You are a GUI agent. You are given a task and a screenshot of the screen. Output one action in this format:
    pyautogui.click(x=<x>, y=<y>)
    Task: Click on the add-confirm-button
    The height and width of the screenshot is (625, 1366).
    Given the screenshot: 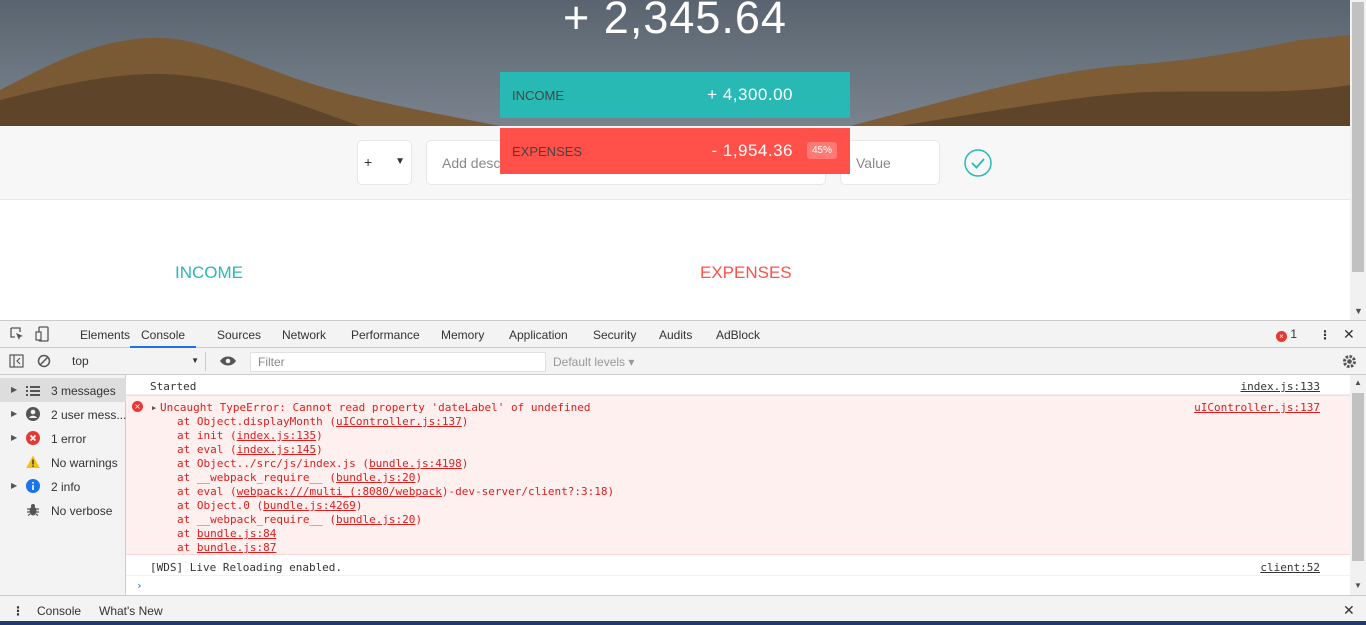 What is the action you would take?
    pyautogui.click(x=978, y=163)
    